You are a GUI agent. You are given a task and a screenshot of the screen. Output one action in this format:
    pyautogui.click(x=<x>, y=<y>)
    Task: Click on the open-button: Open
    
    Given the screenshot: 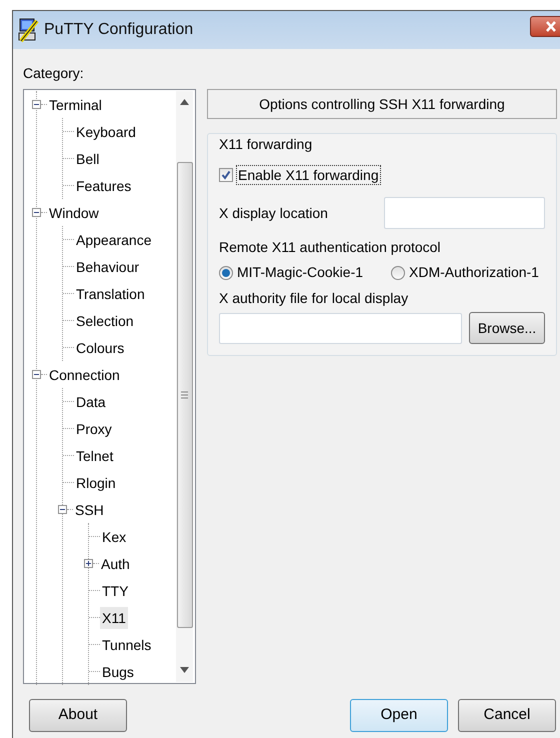 What is the action you would take?
    pyautogui.click(x=399, y=715)
    